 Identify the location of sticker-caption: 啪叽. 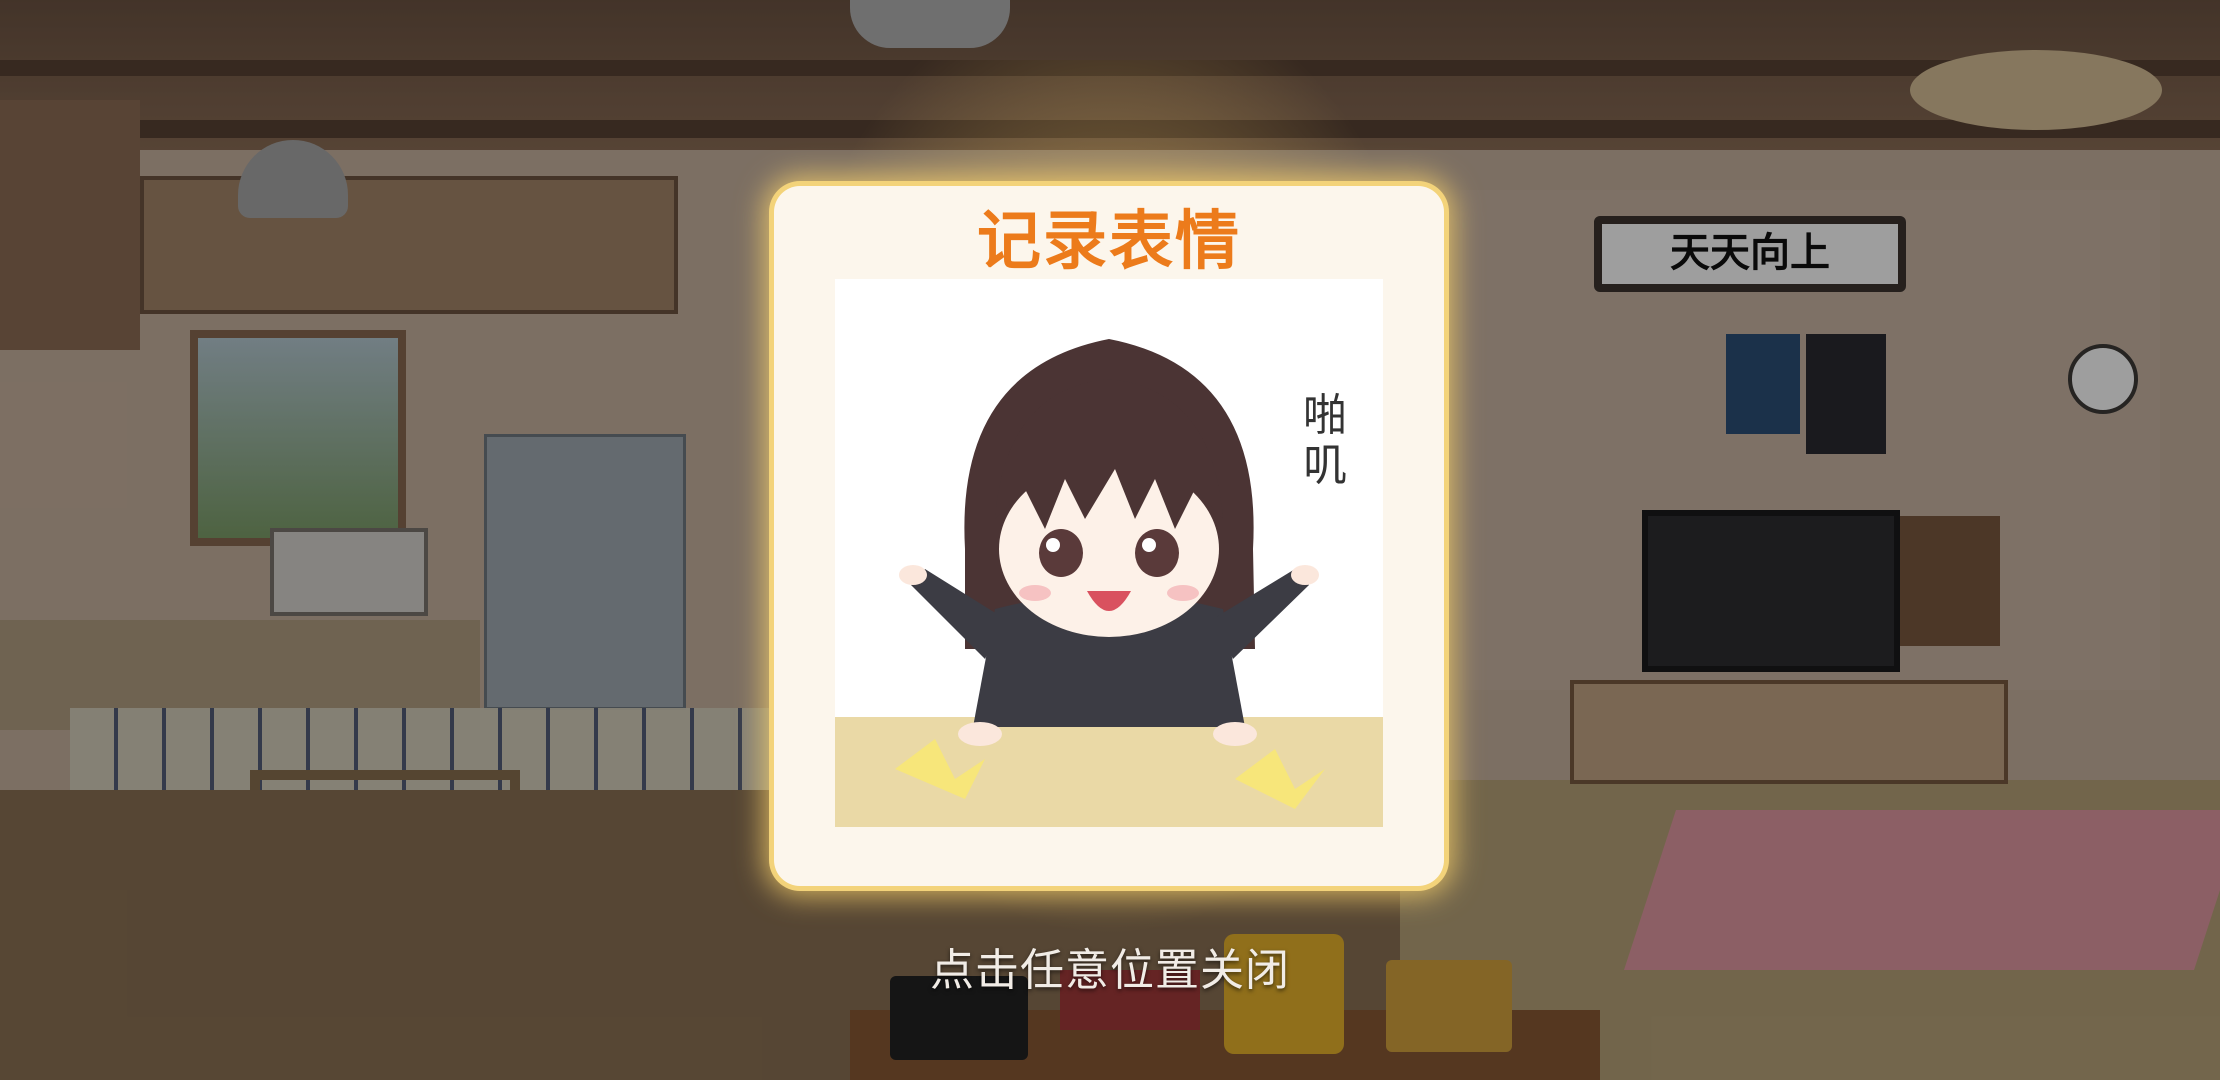
(1325, 440).